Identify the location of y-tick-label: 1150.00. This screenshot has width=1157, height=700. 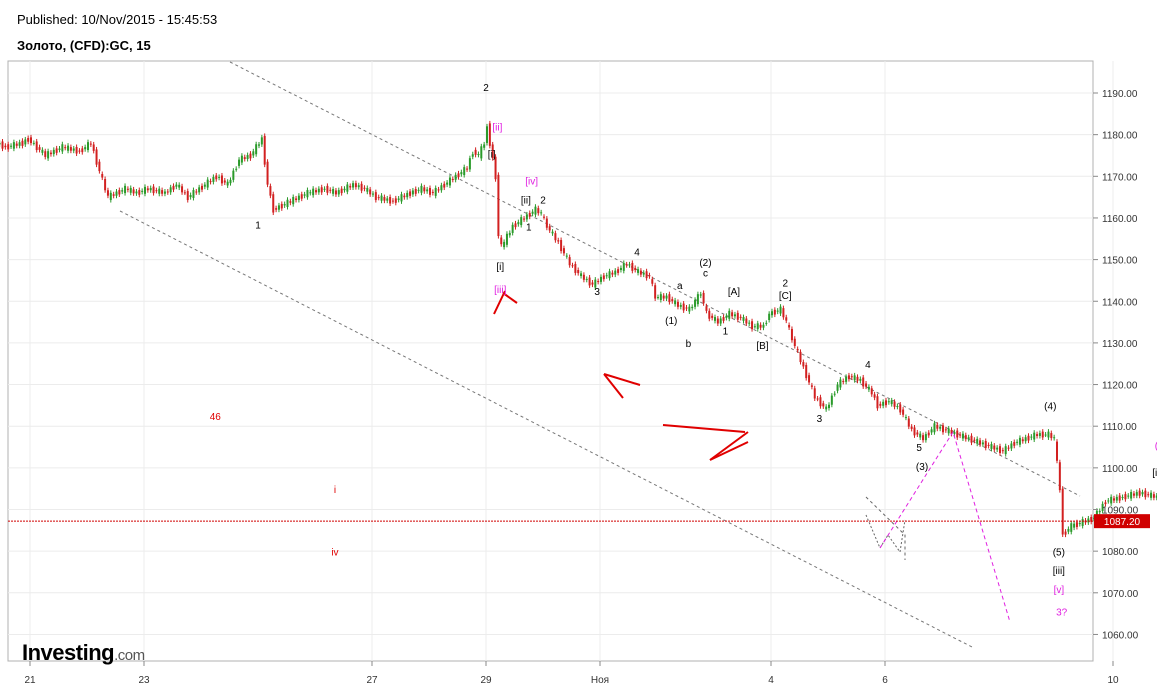
(1120, 261).